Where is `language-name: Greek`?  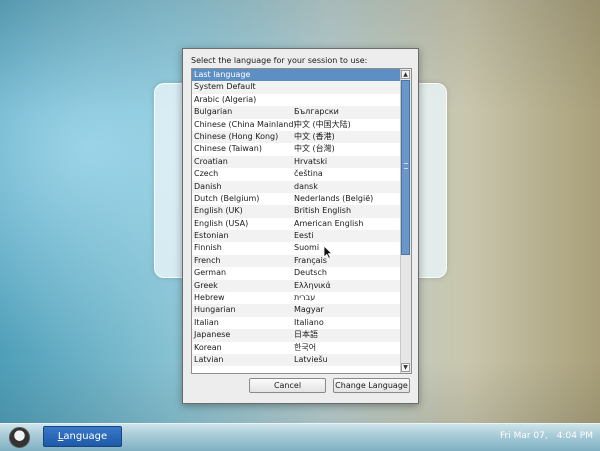
language-name: Greek is located at coordinates (206, 285).